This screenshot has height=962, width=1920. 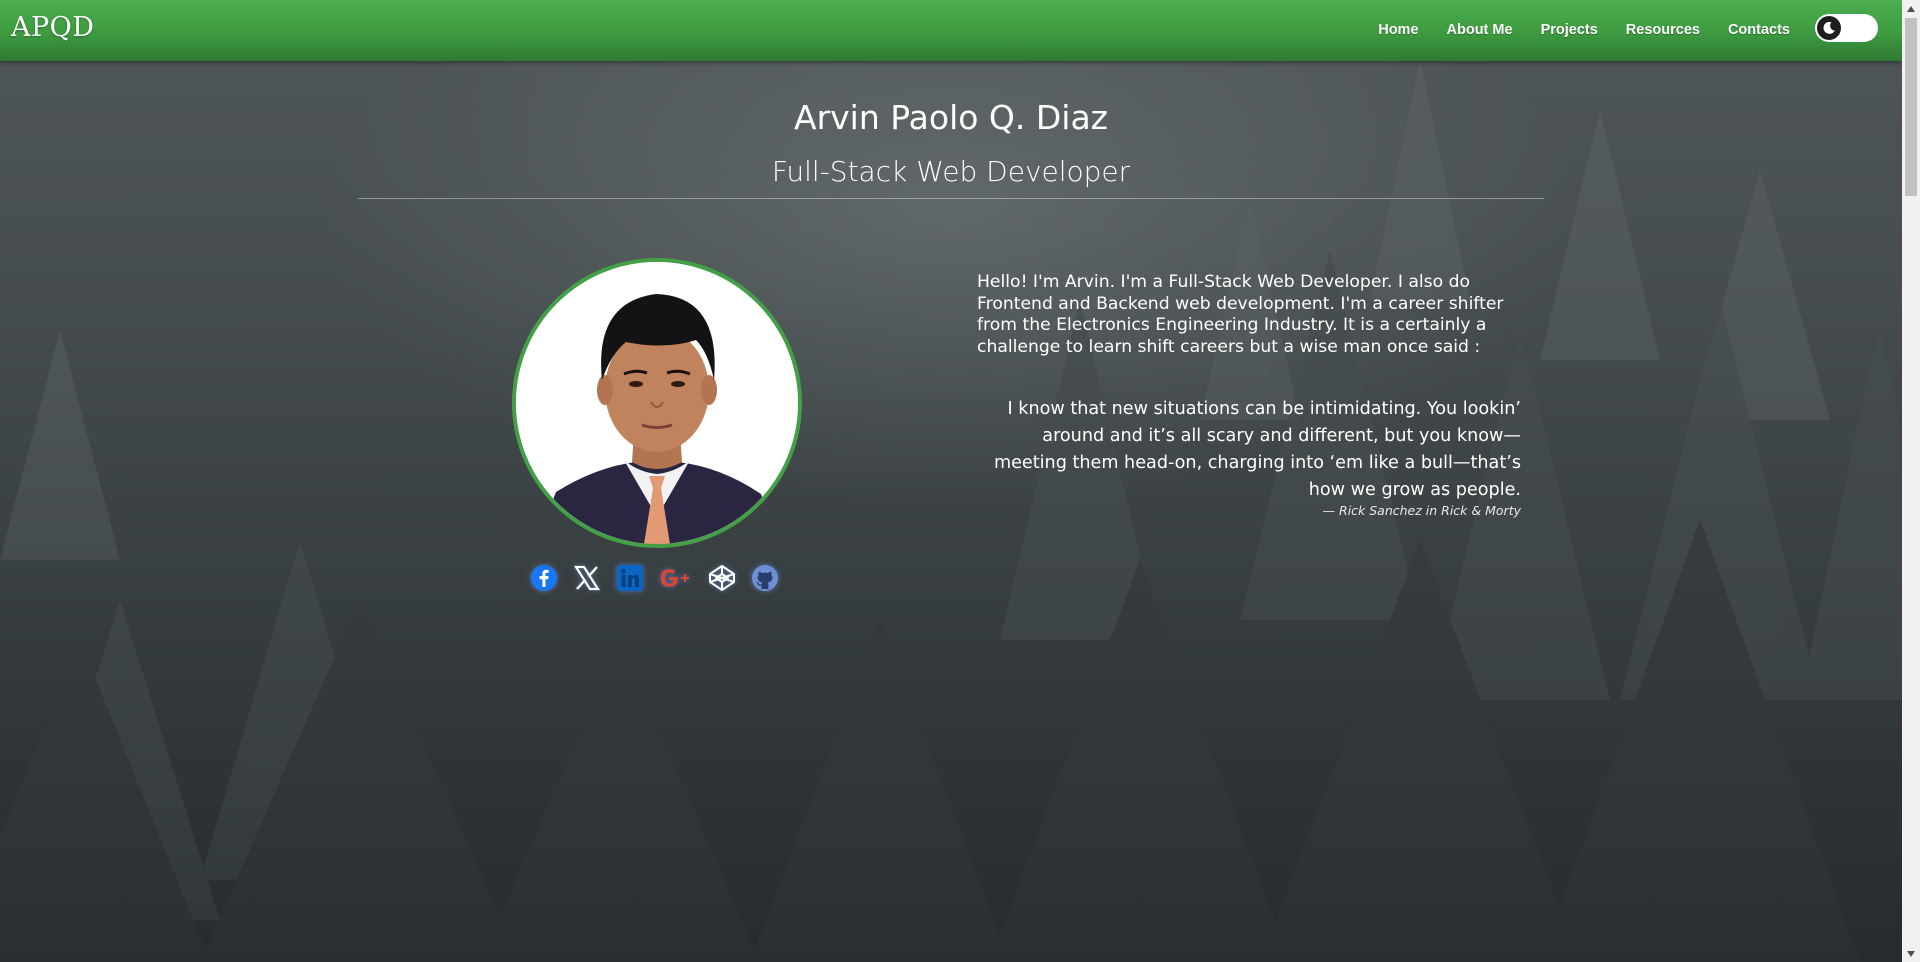 I want to click on theme-toggle, so click(x=1846, y=28).